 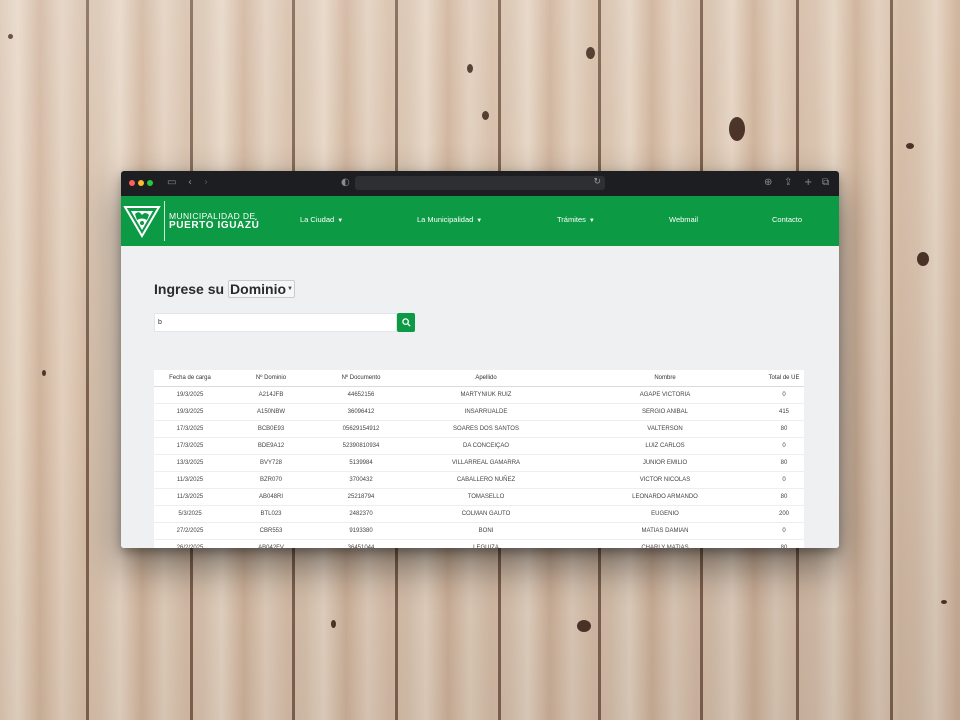 I want to click on cell-nombre: LUIZ CARLOS, so click(x=665, y=446).